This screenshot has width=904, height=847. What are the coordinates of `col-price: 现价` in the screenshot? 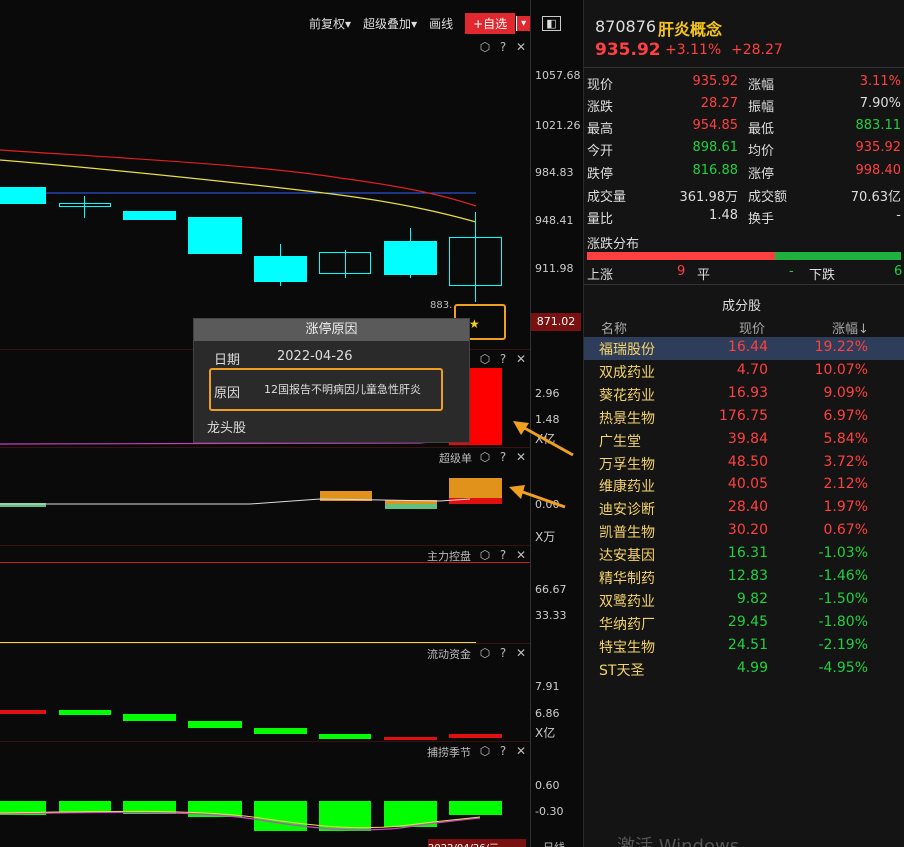 It's located at (752, 327).